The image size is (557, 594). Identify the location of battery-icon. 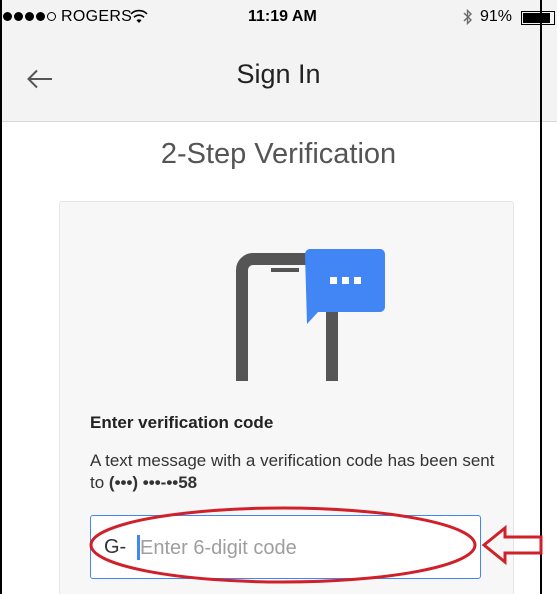
(538, 18).